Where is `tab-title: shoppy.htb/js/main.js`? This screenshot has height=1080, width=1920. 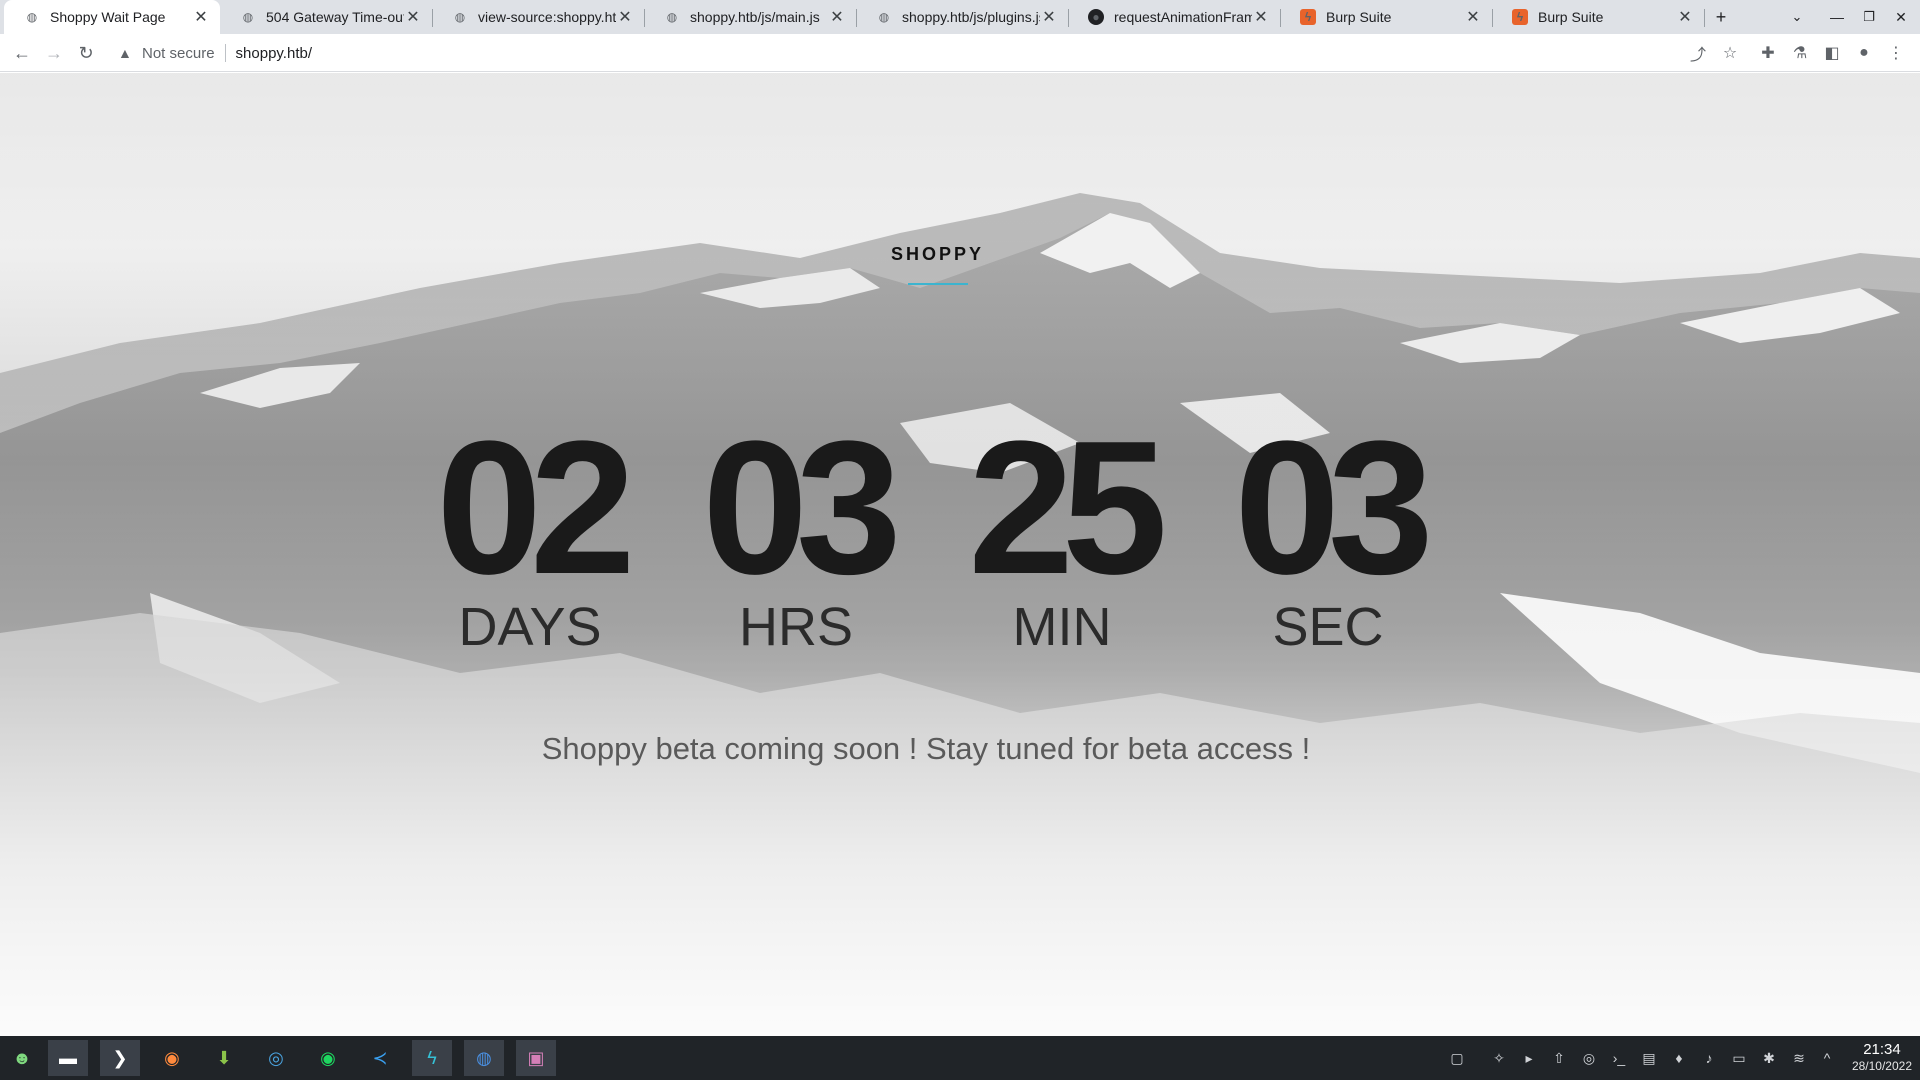 tab-title: shoppy.htb/js/main.js is located at coordinates (755, 17).